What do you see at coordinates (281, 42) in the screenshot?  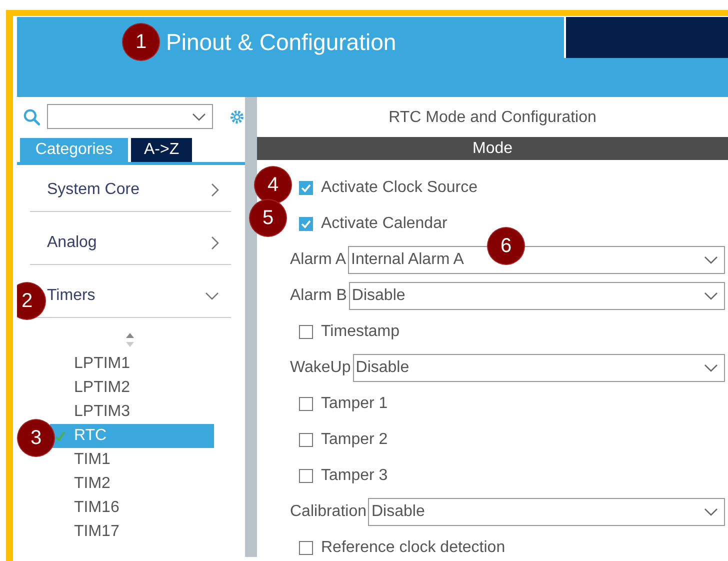 I see `page-title: Pinout & Configuration` at bounding box center [281, 42].